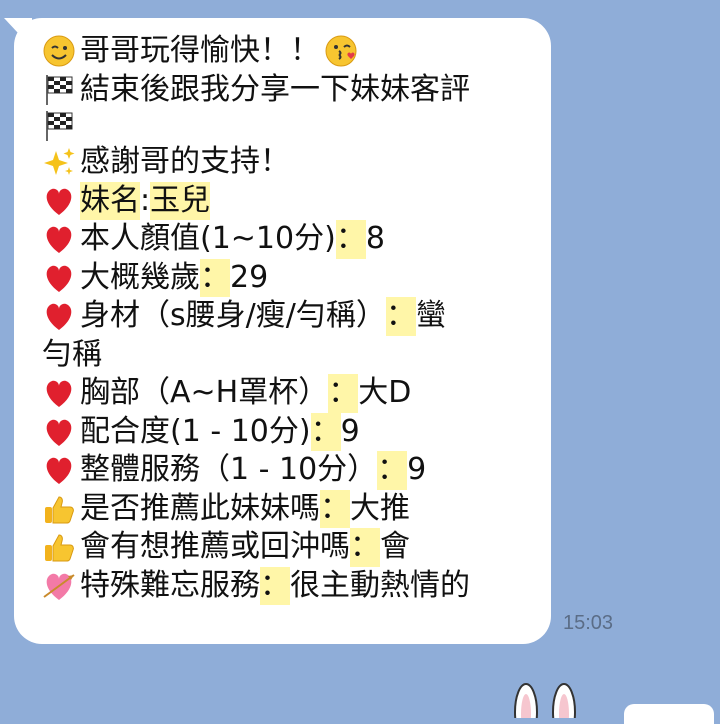  Describe the element at coordinates (170, 585) in the screenshot. I see `line-text: 特殊難忘服務` at that location.